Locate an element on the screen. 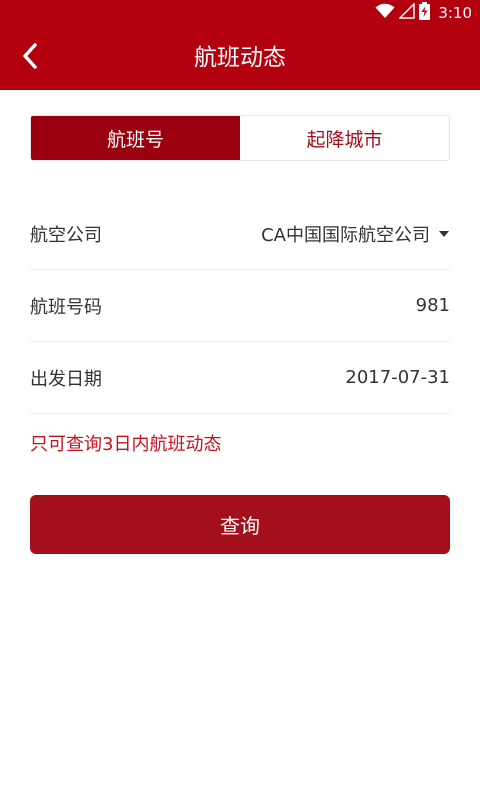 The image size is (480, 800). tab-flight-number: 航班号 is located at coordinates (135, 138).